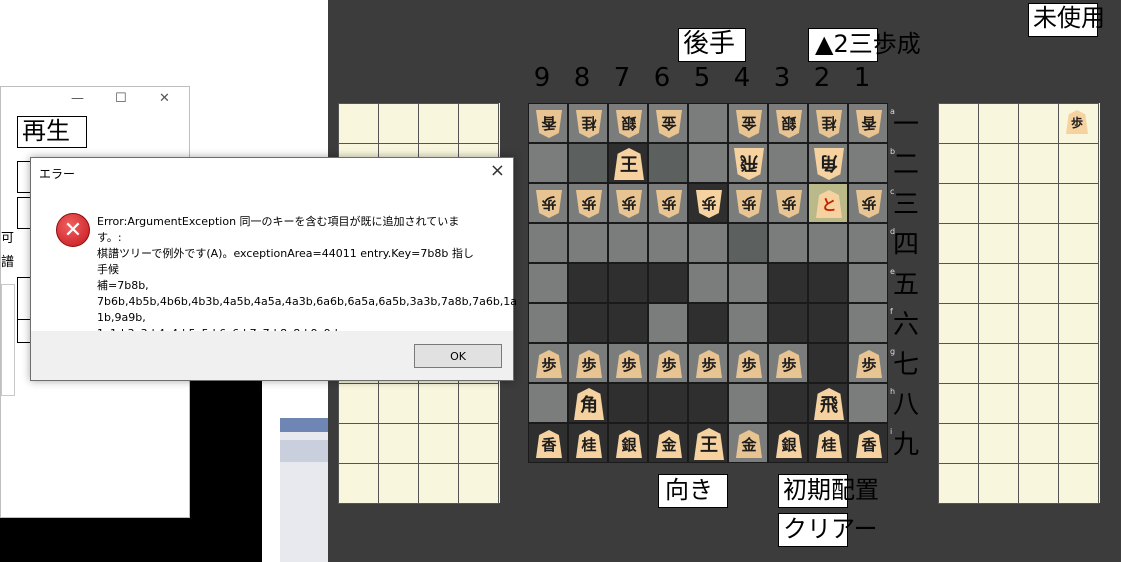 This screenshot has height=562, width=1121. I want to click on board-square-2a: 桂, so click(828, 123).